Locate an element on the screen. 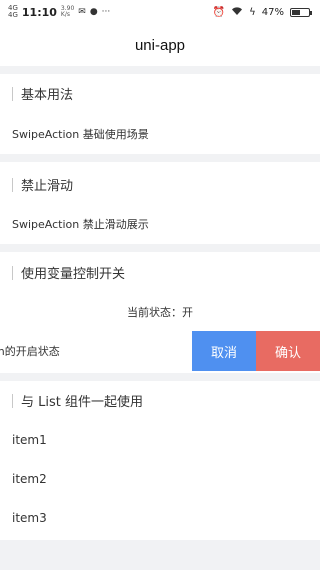  current-status-text: 当前状态：开 is located at coordinates (160, 312).